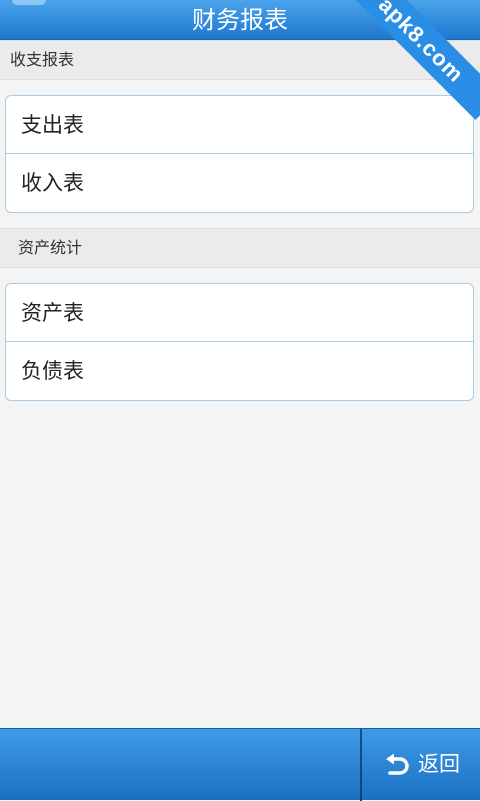  I want to click on back-button: 返回, so click(421, 764).